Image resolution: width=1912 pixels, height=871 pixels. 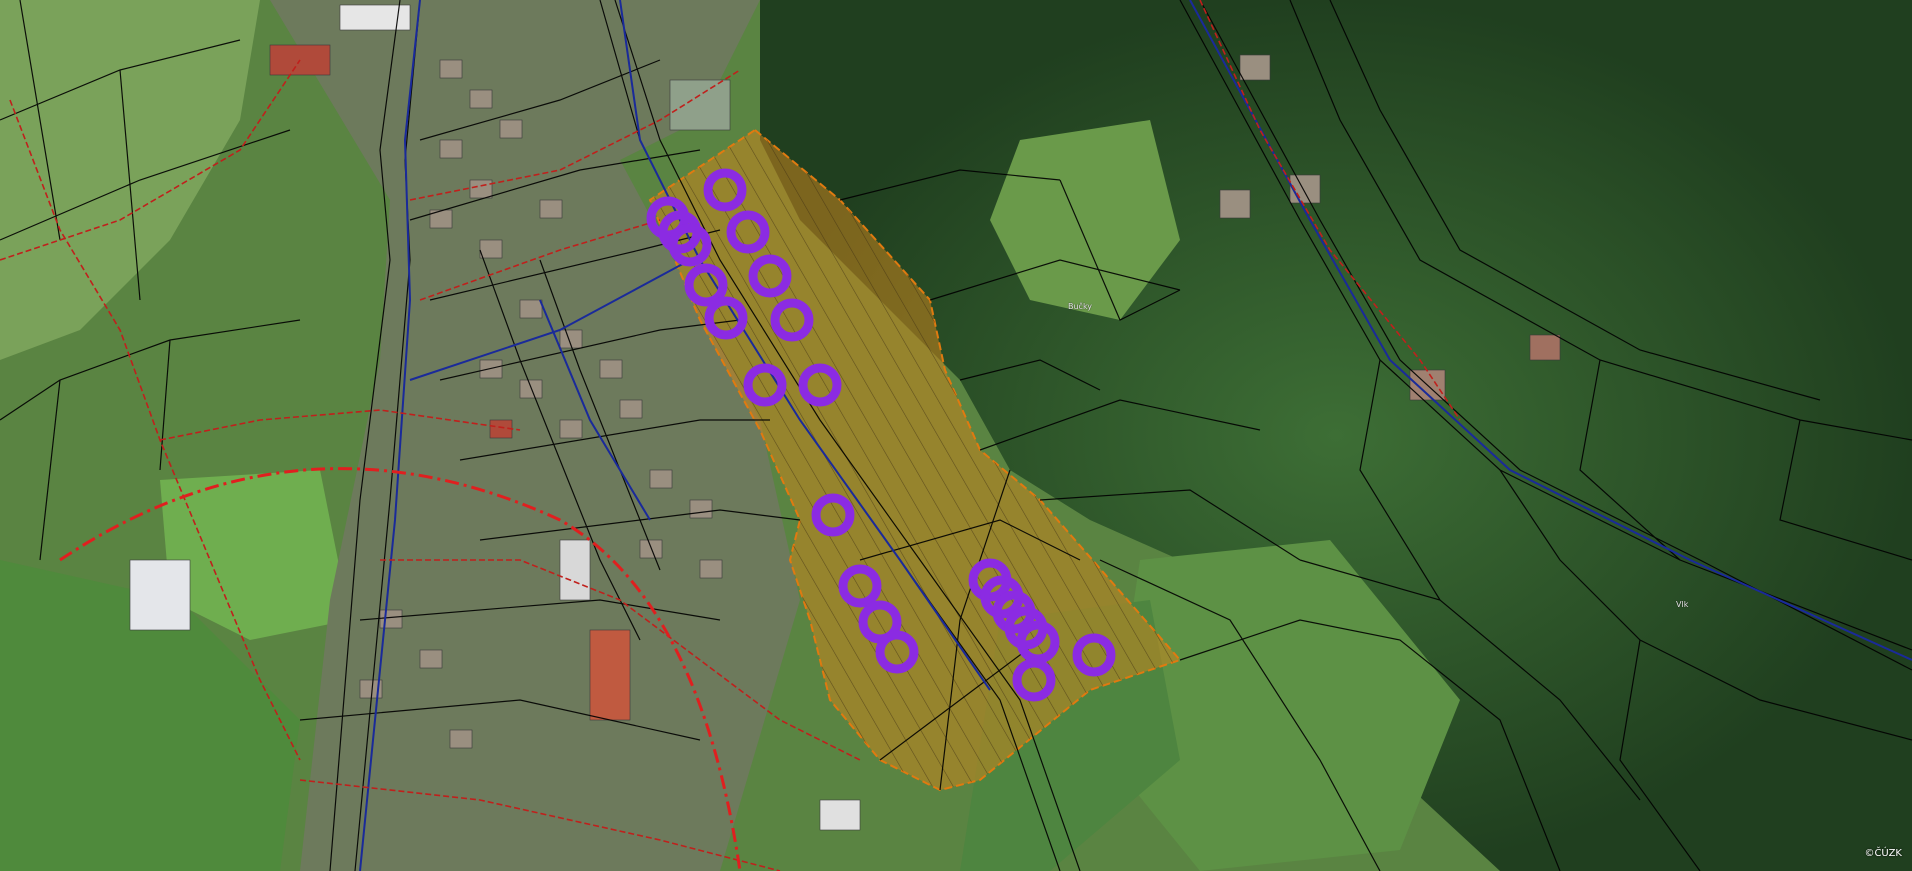 What do you see at coordinates (1682, 604) in the screenshot?
I see `place-label: Vlk` at bounding box center [1682, 604].